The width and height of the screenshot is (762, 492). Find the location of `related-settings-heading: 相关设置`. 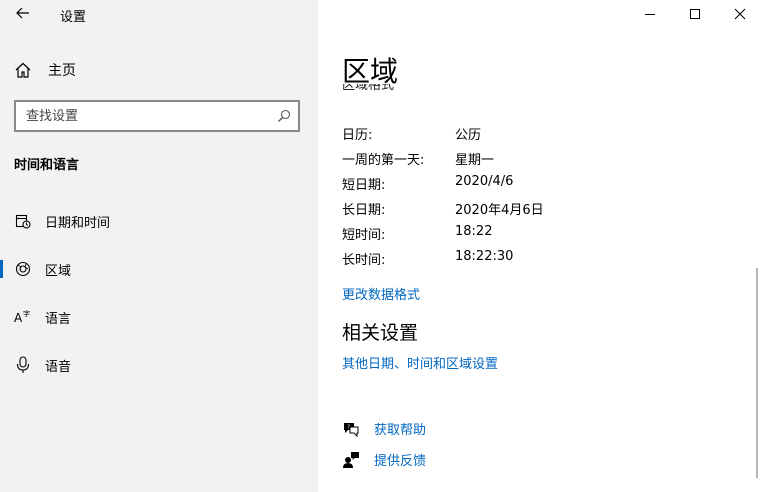

related-settings-heading: 相关设置 is located at coordinates (380, 333).